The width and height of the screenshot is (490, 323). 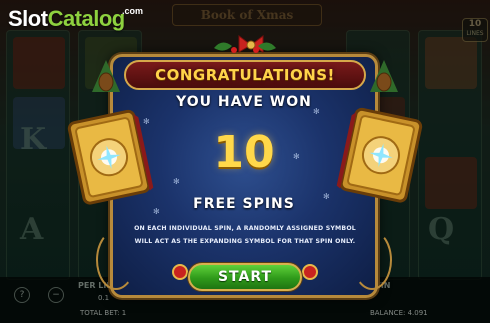 I want to click on logo-slot: Slot, so click(x=28, y=18).